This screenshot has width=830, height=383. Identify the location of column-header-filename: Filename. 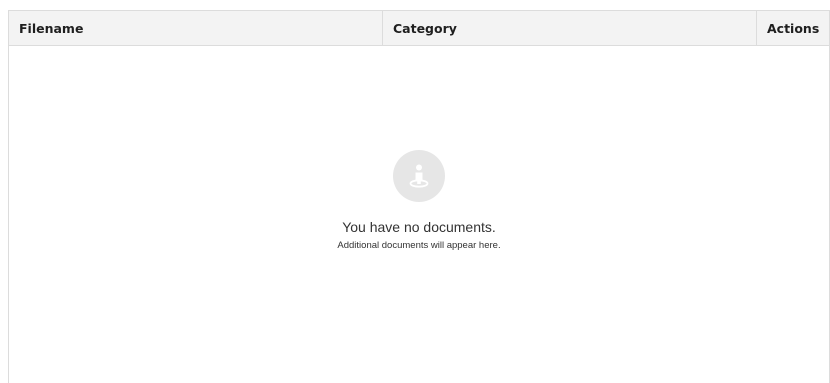
(196, 28).